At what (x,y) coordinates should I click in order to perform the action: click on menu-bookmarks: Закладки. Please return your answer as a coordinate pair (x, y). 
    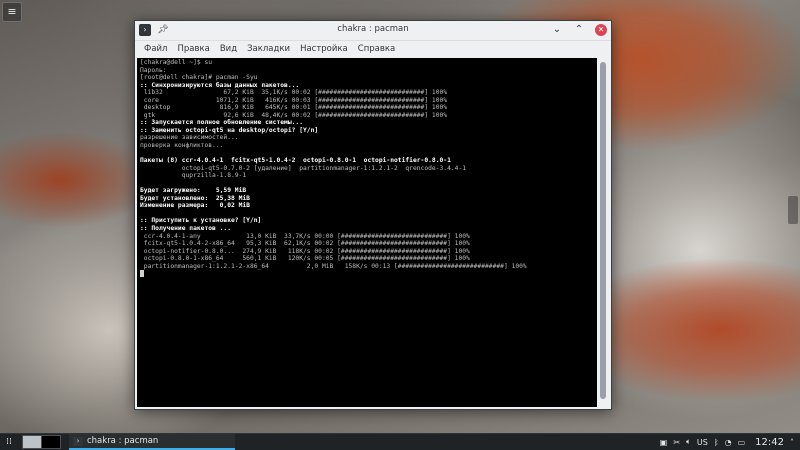
    Looking at the image, I should click on (268, 49).